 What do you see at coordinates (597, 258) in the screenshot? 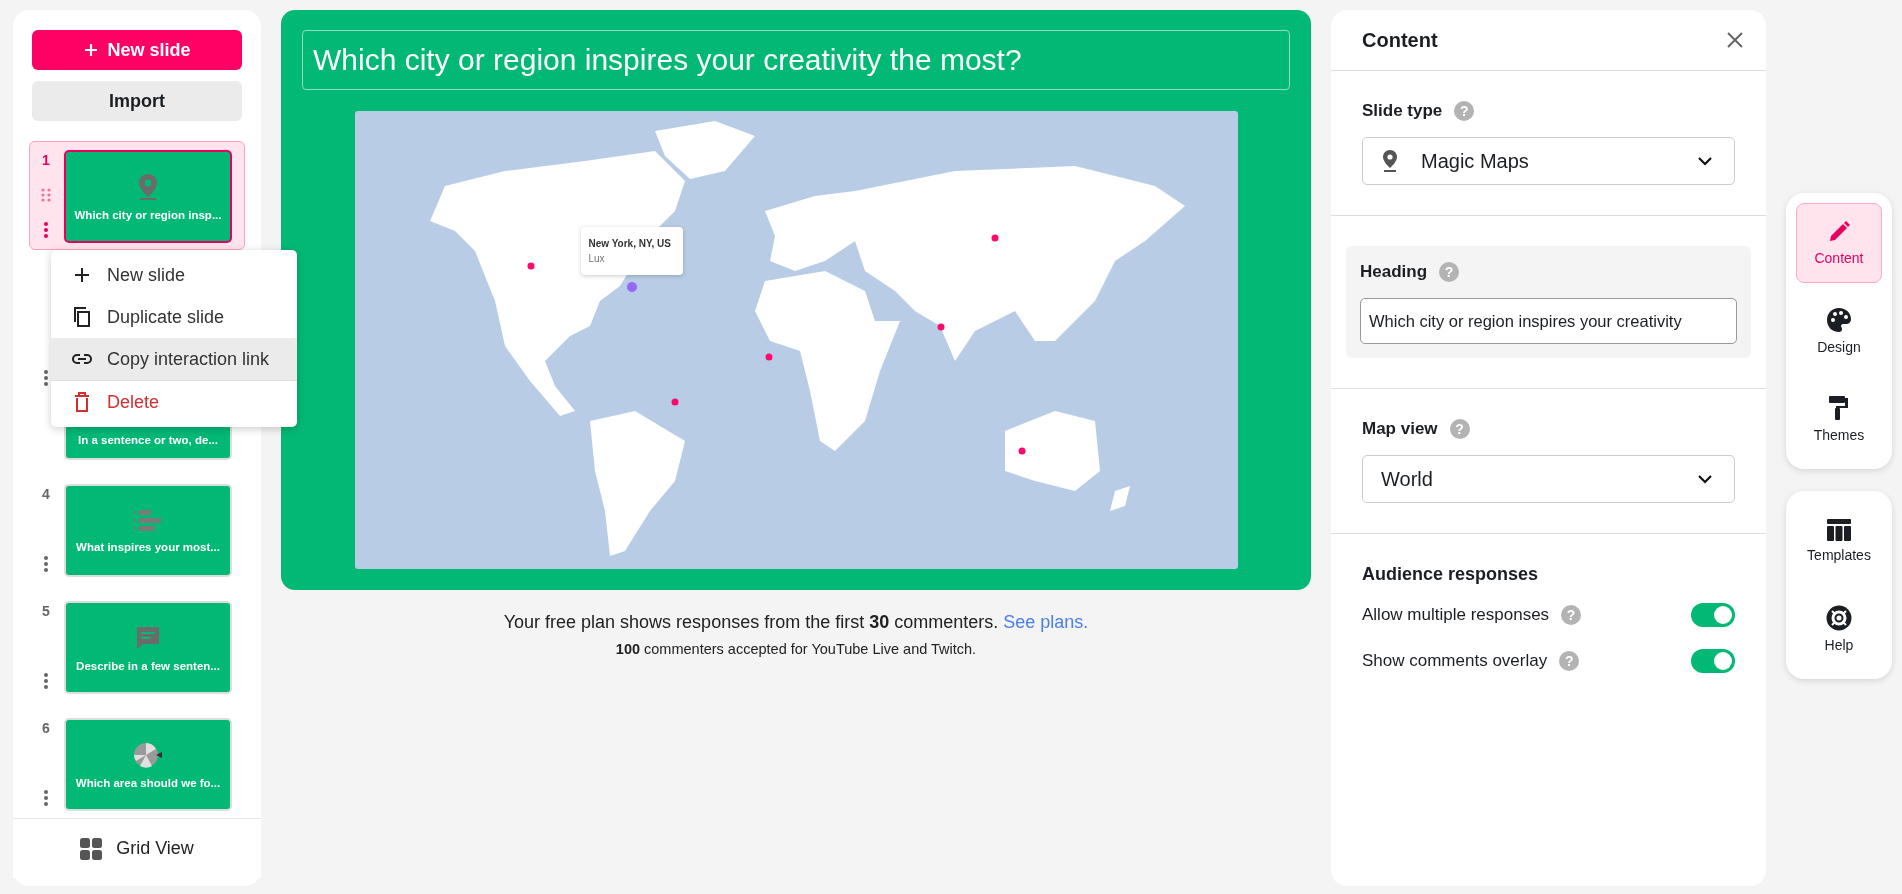
I see `tooltip-name: Lux` at bounding box center [597, 258].